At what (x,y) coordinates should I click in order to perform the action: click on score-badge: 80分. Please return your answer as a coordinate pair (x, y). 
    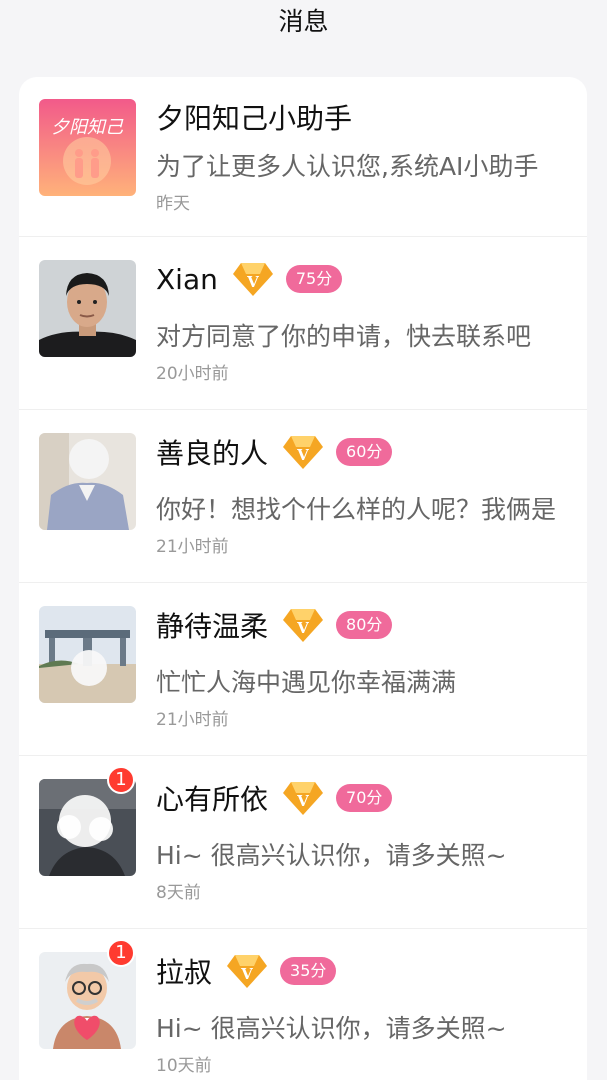
    Looking at the image, I should click on (364, 625).